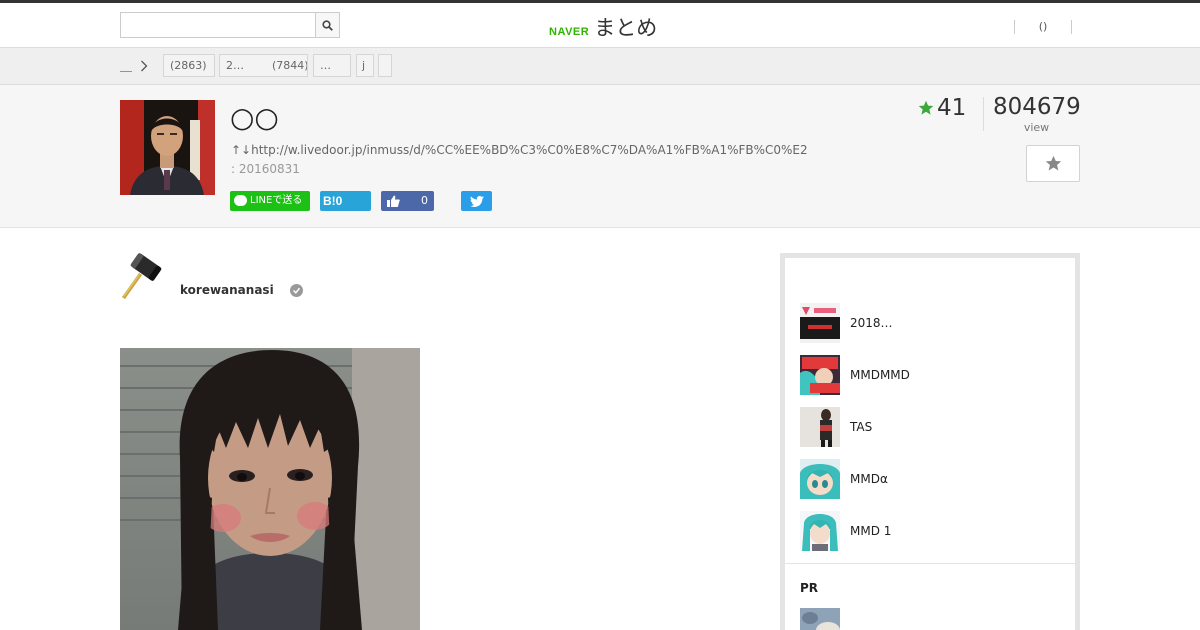  Describe the element at coordinates (393, 201) in the screenshot. I see `thumbs-up-icon` at that location.